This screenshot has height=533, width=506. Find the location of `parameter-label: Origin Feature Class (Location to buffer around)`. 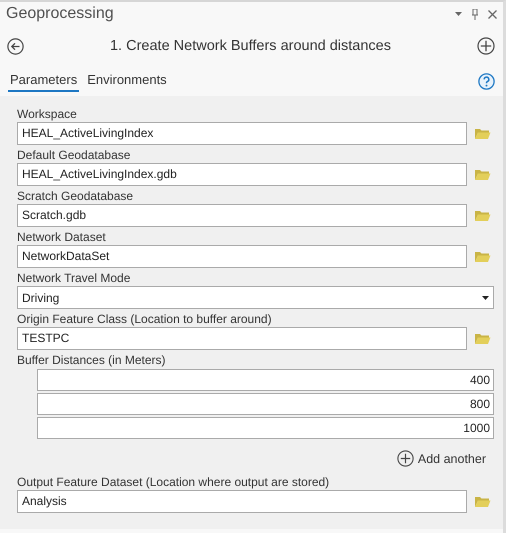

parameter-label: Origin Feature Class (Location to buffer around) is located at coordinates (145, 319).